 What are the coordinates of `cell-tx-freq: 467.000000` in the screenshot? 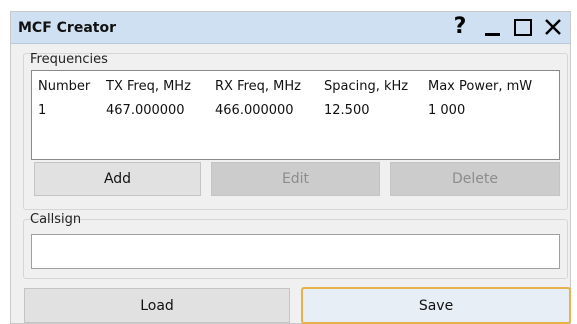 It's located at (145, 110).